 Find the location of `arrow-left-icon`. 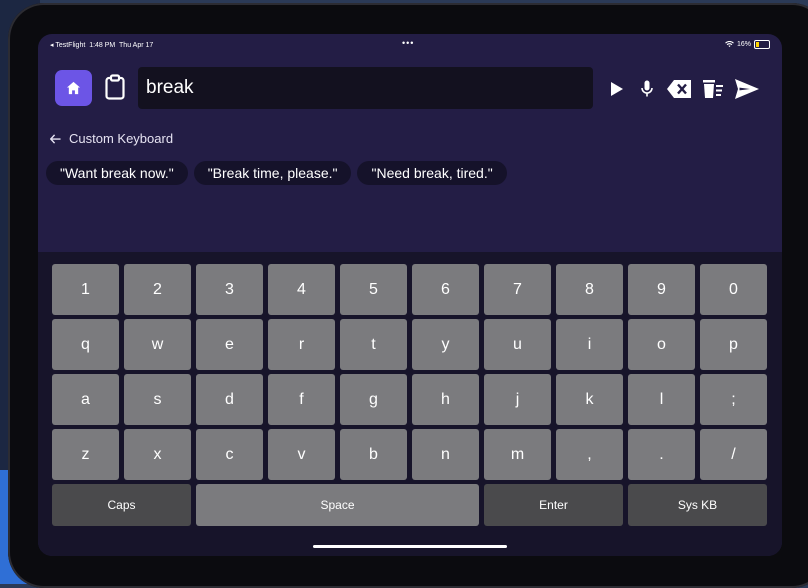

arrow-left-icon is located at coordinates (55, 138).